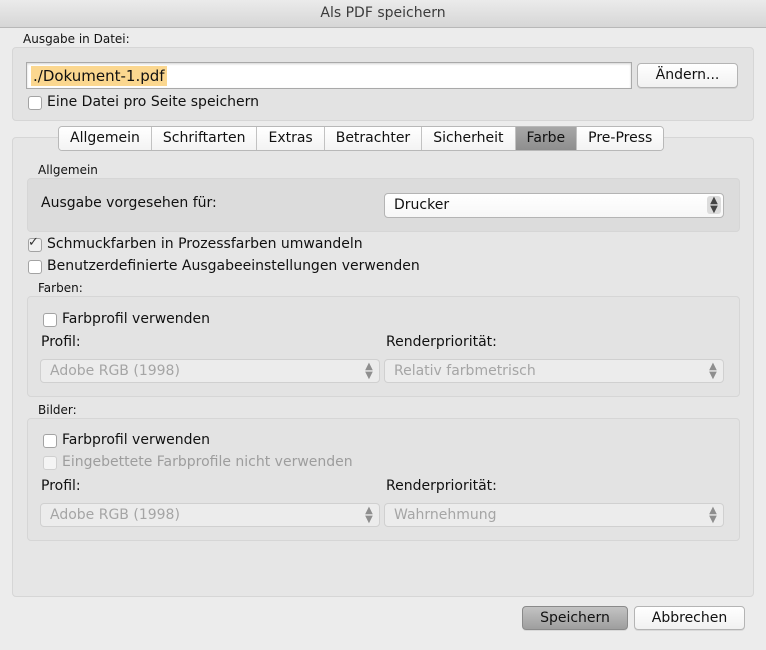 The width and height of the screenshot is (766, 650). Describe the element at coordinates (554, 371) in the screenshot. I see `colors-rendering-select: Relativ farbmetrisch ▲ ▼` at that location.